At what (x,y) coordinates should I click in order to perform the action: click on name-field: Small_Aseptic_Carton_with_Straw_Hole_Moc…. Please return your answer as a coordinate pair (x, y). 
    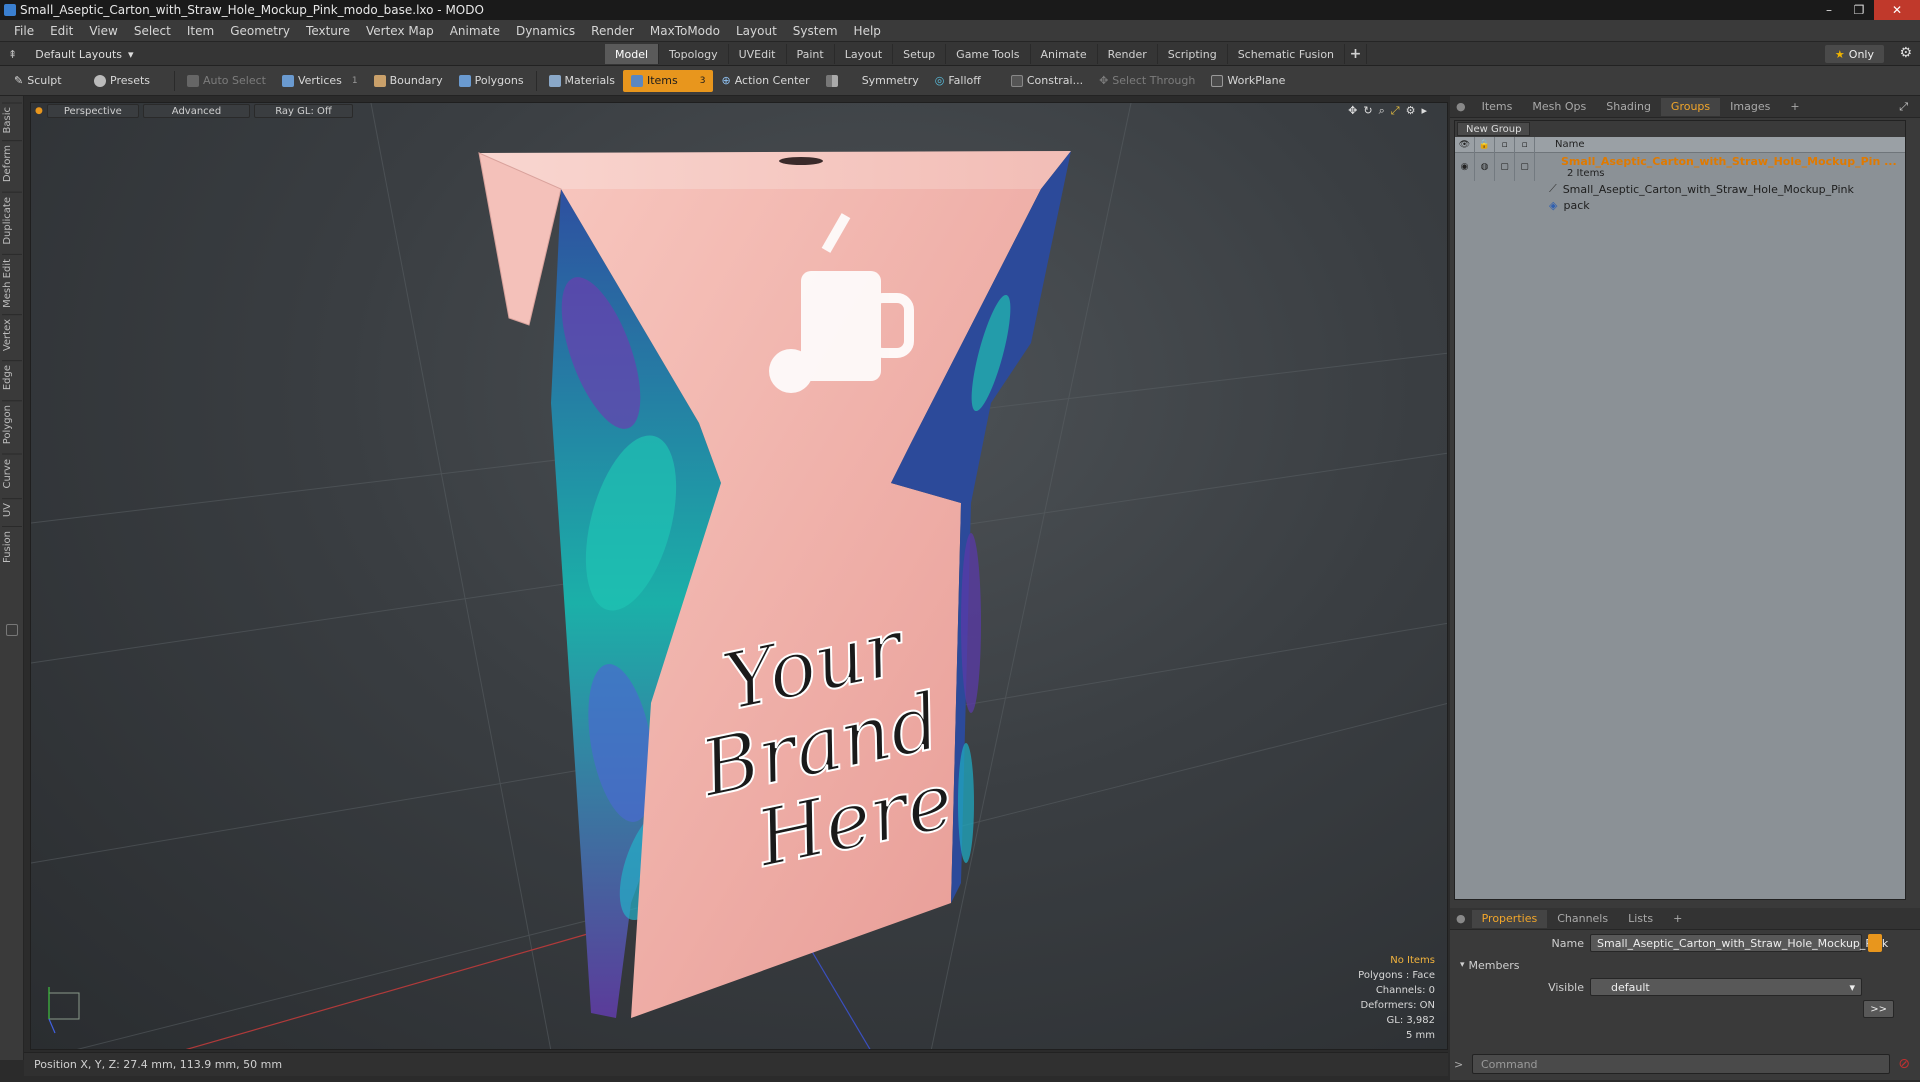
    Looking at the image, I should click on (1739, 943).